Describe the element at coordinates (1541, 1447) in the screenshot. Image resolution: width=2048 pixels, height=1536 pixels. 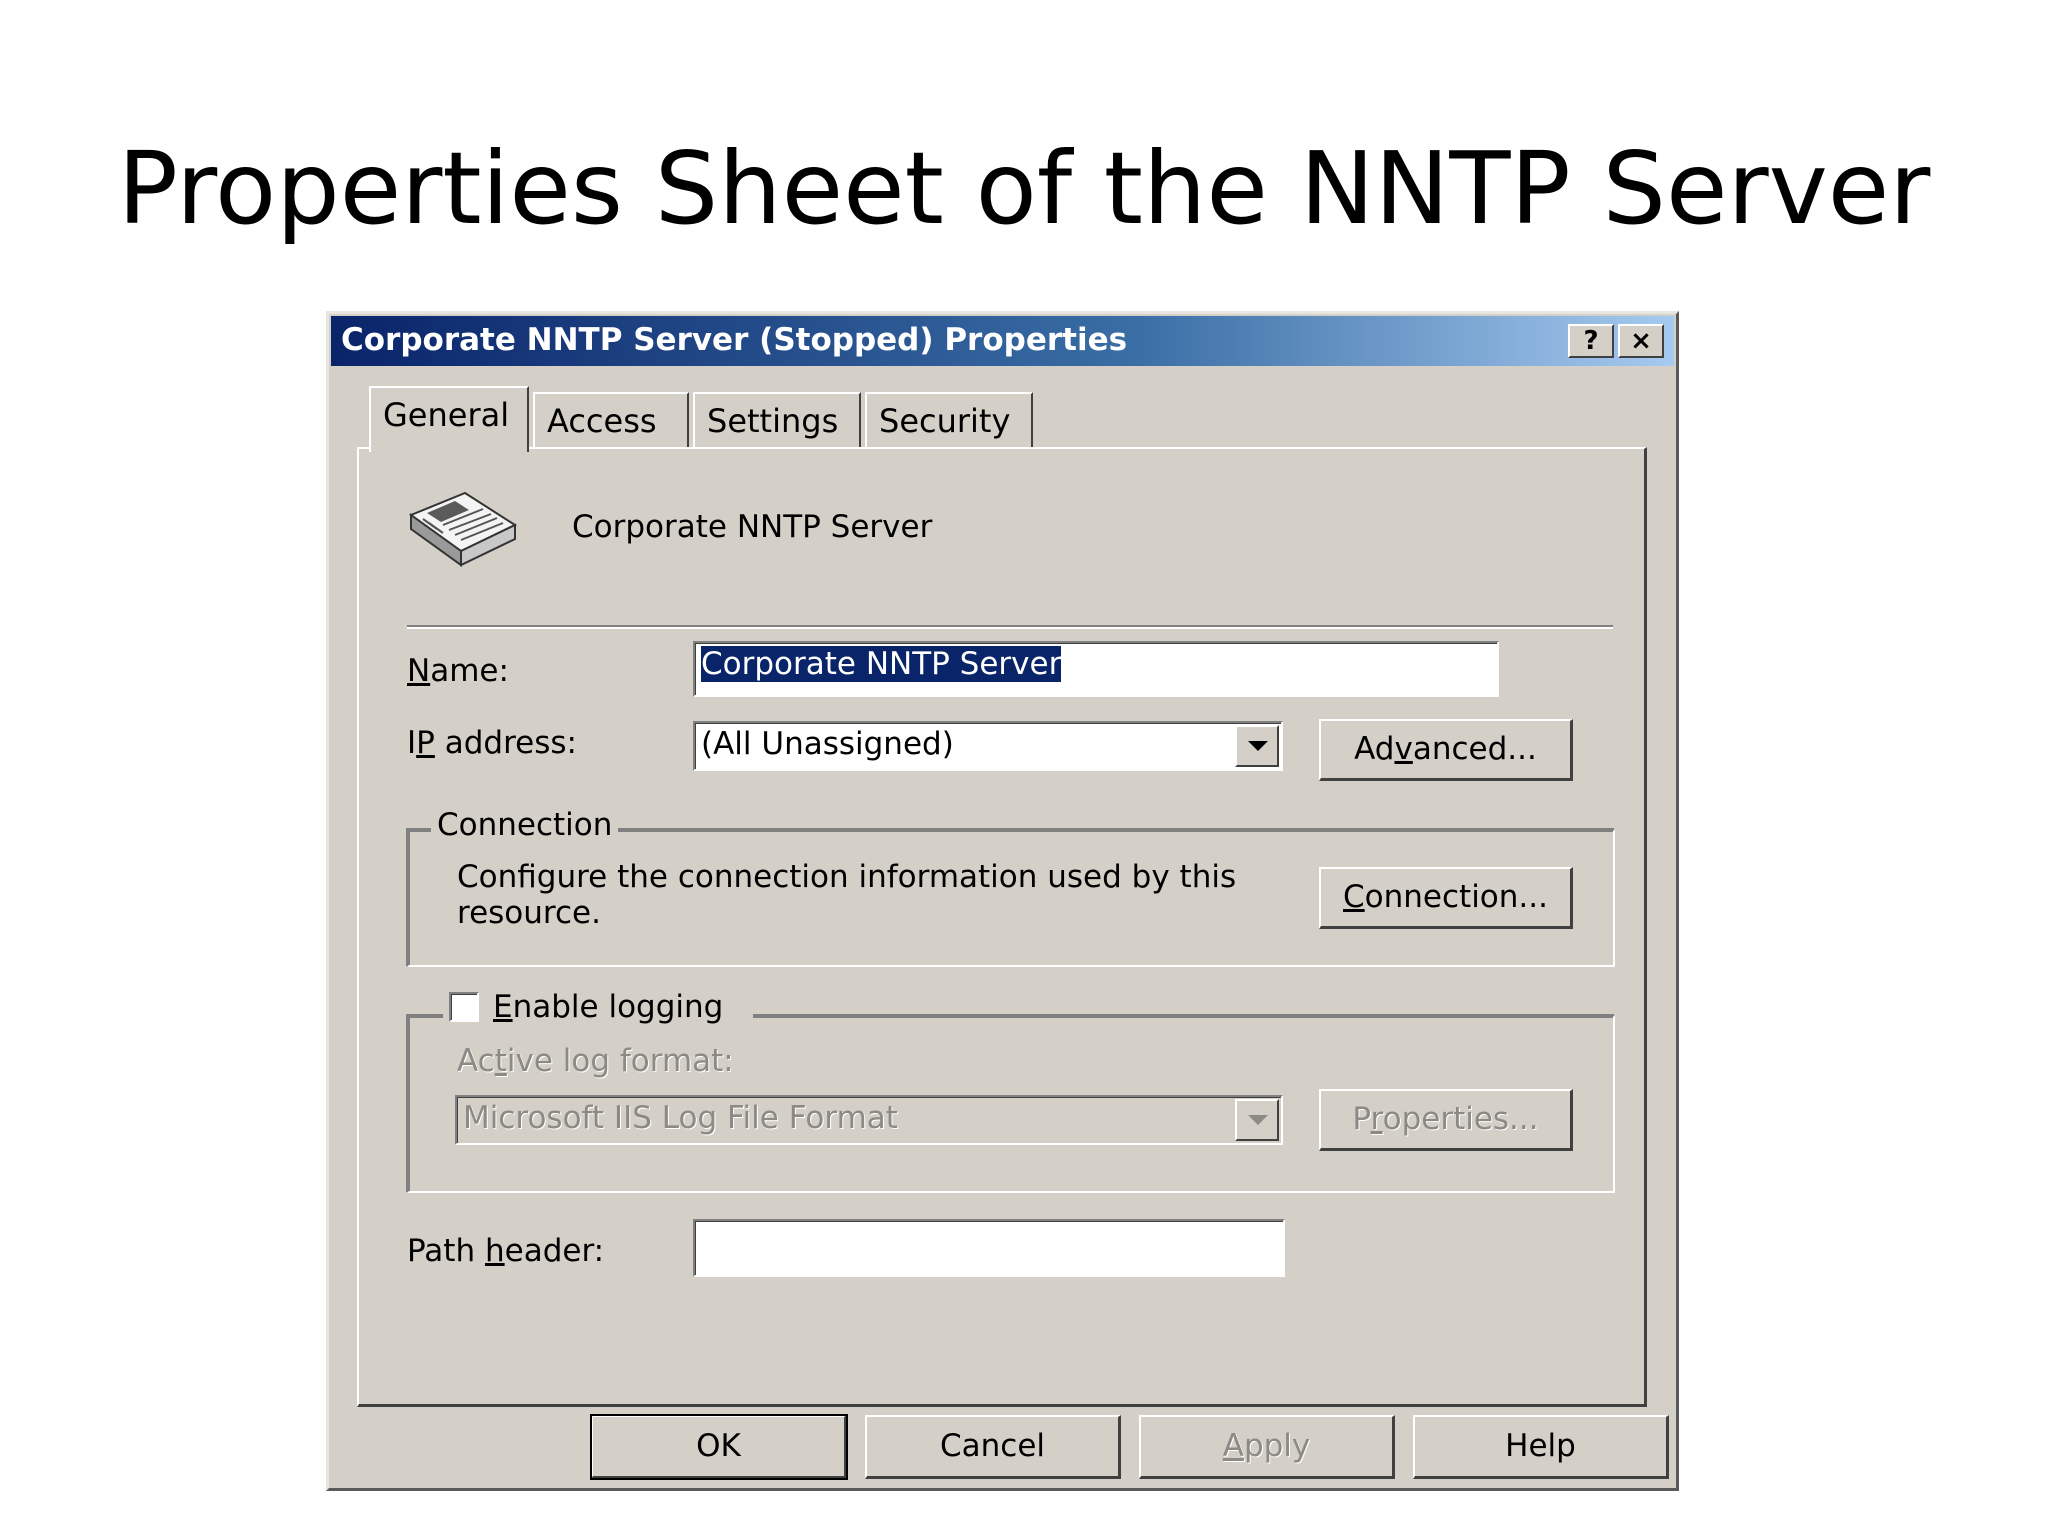
I see `help-button: Help` at that location.